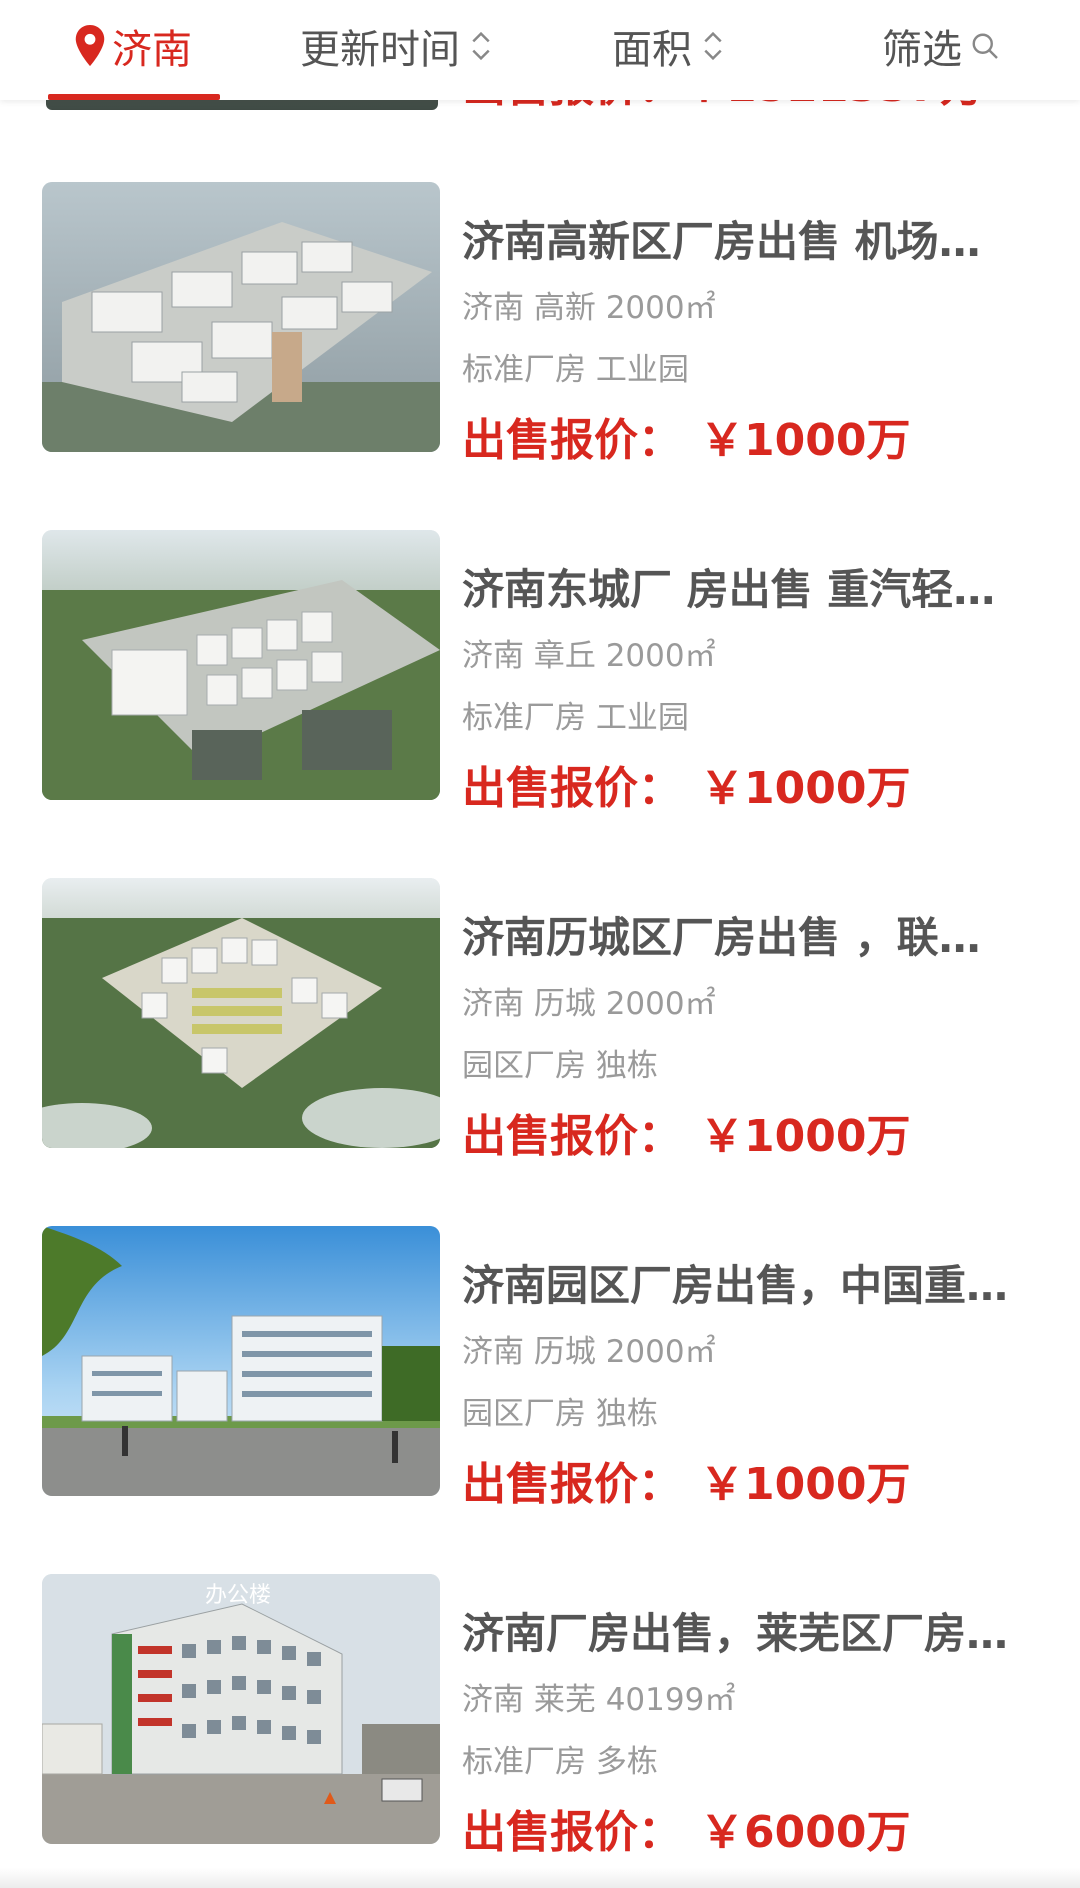 This screenshot has width=1080, height=1888. I want to click on image-caption: 办公楼, so click(238, 1594).